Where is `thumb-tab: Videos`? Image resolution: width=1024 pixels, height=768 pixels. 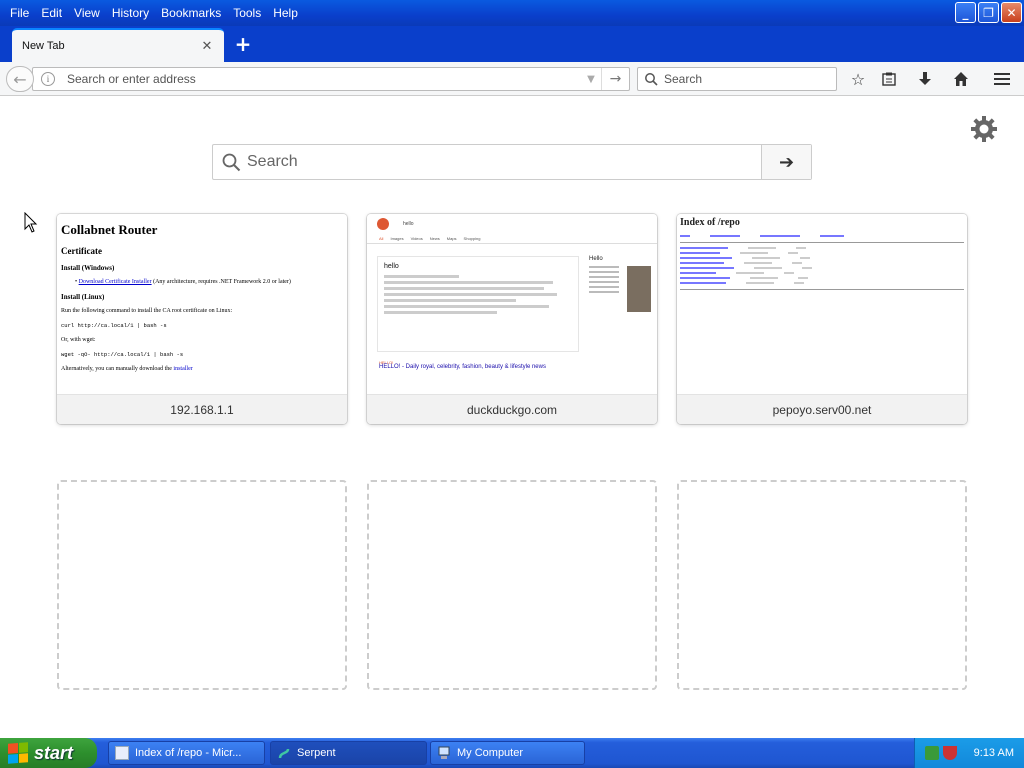
thumb-tab: Videos is located at coordinates (416, 238).